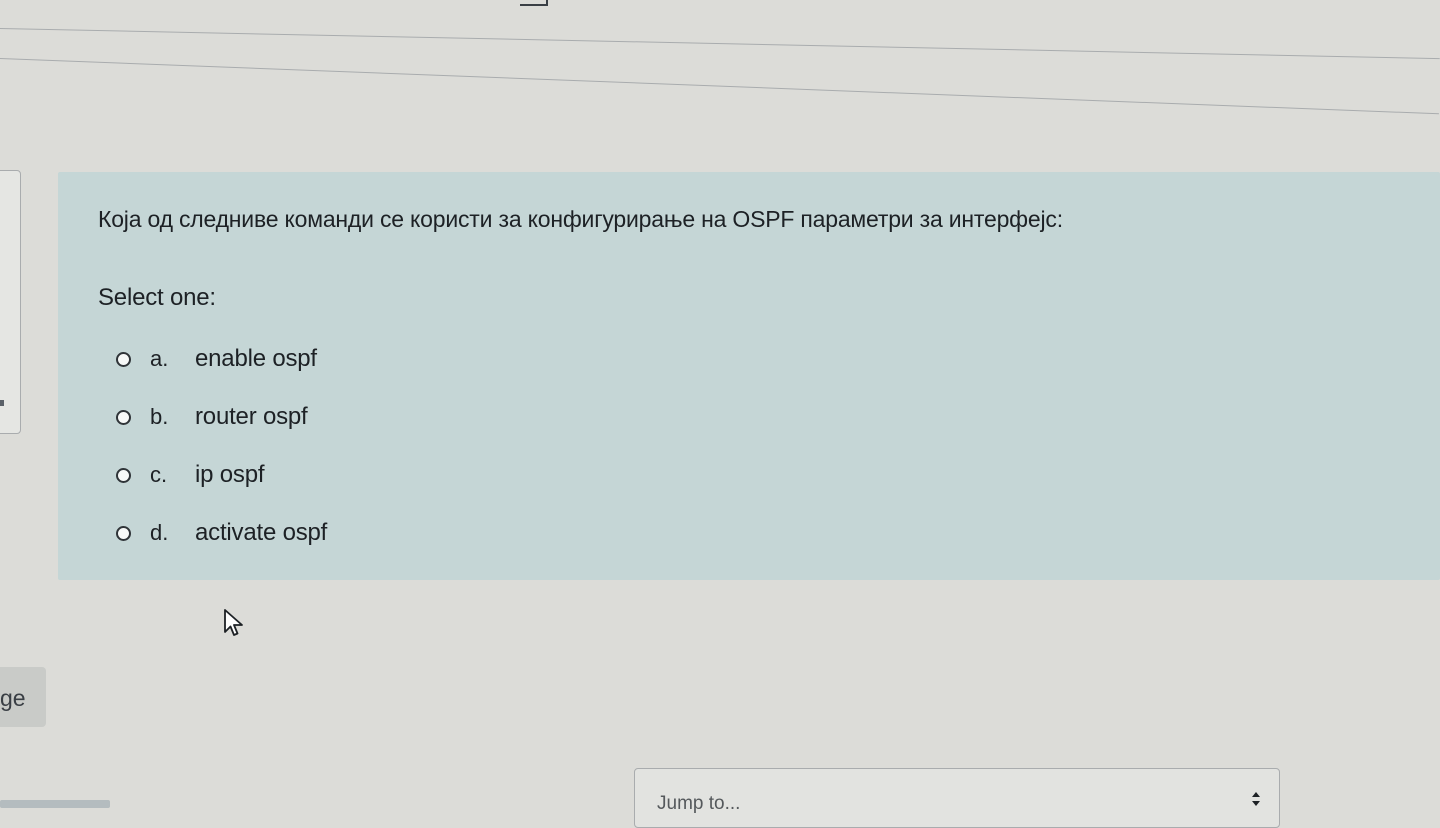 The width and height of the screenshot is (1440, 828). I want to click on answer-label: ip ospf, so click(230, 475).